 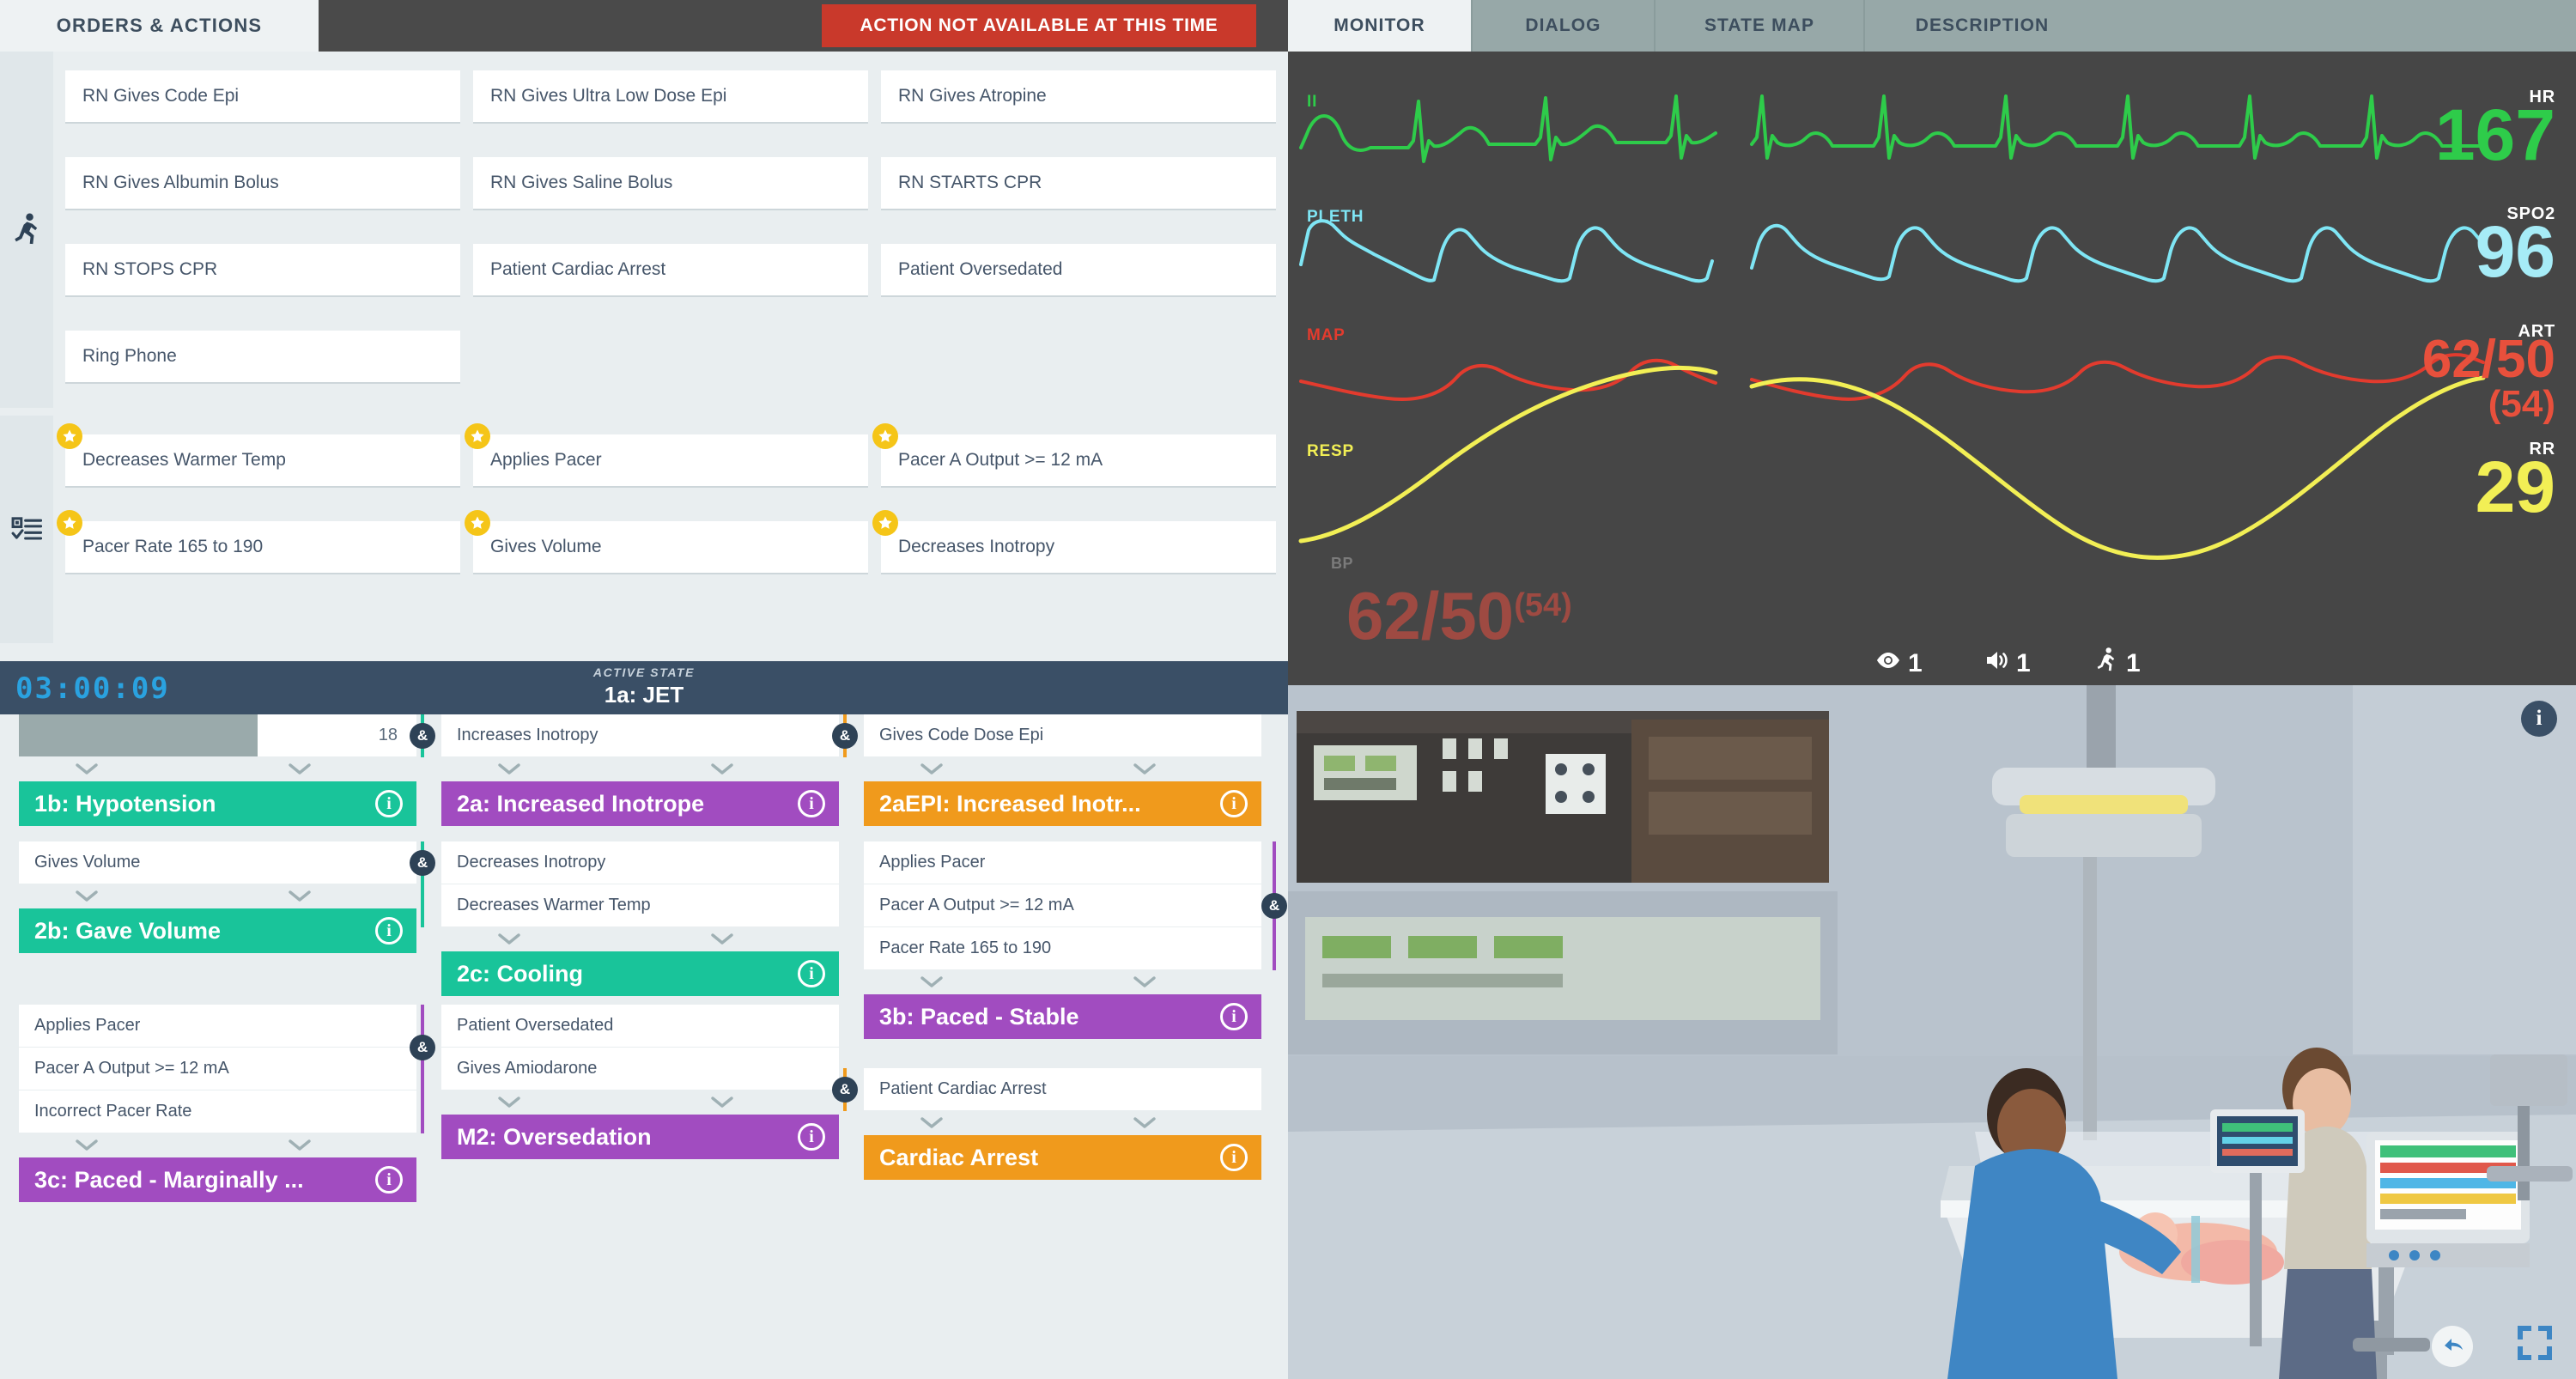 I want to click on tab-monitor: MONITOR, so click(x=1379, y=26).